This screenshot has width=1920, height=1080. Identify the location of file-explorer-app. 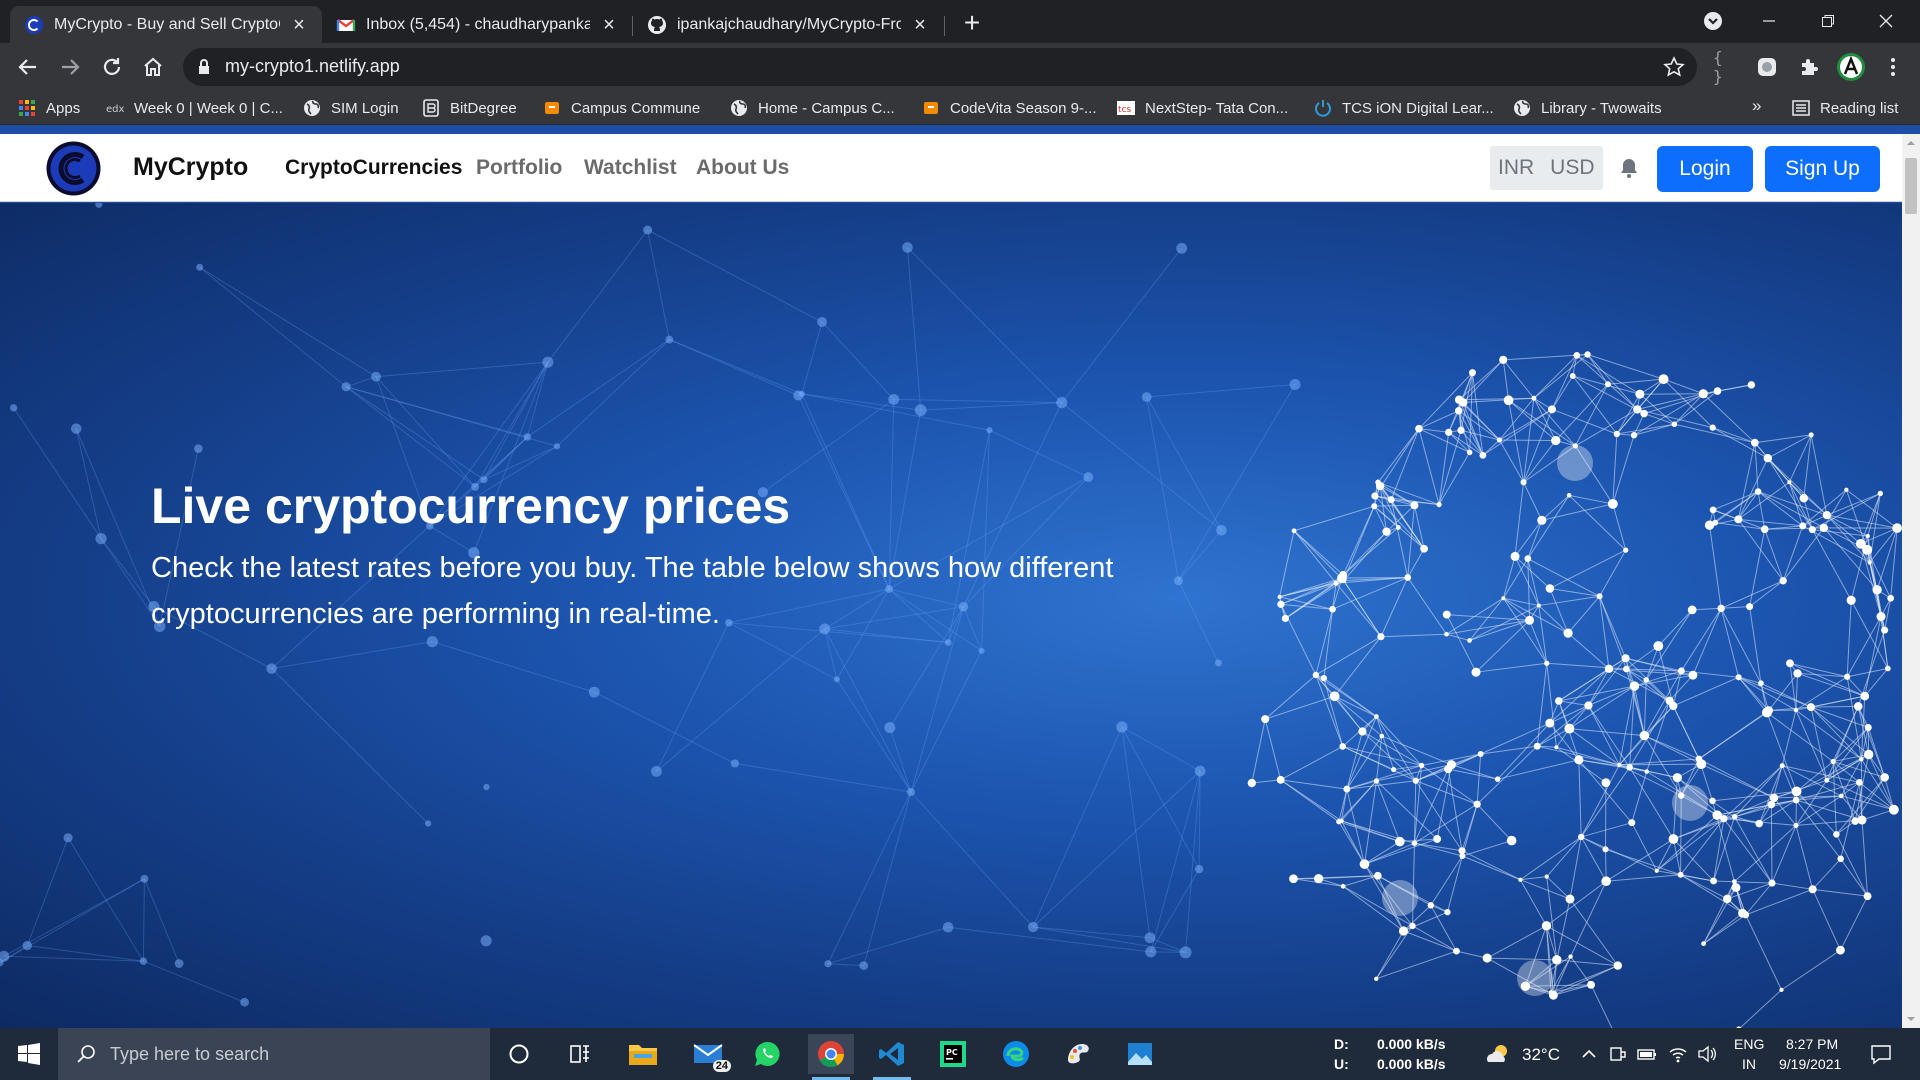
(643, 1054).